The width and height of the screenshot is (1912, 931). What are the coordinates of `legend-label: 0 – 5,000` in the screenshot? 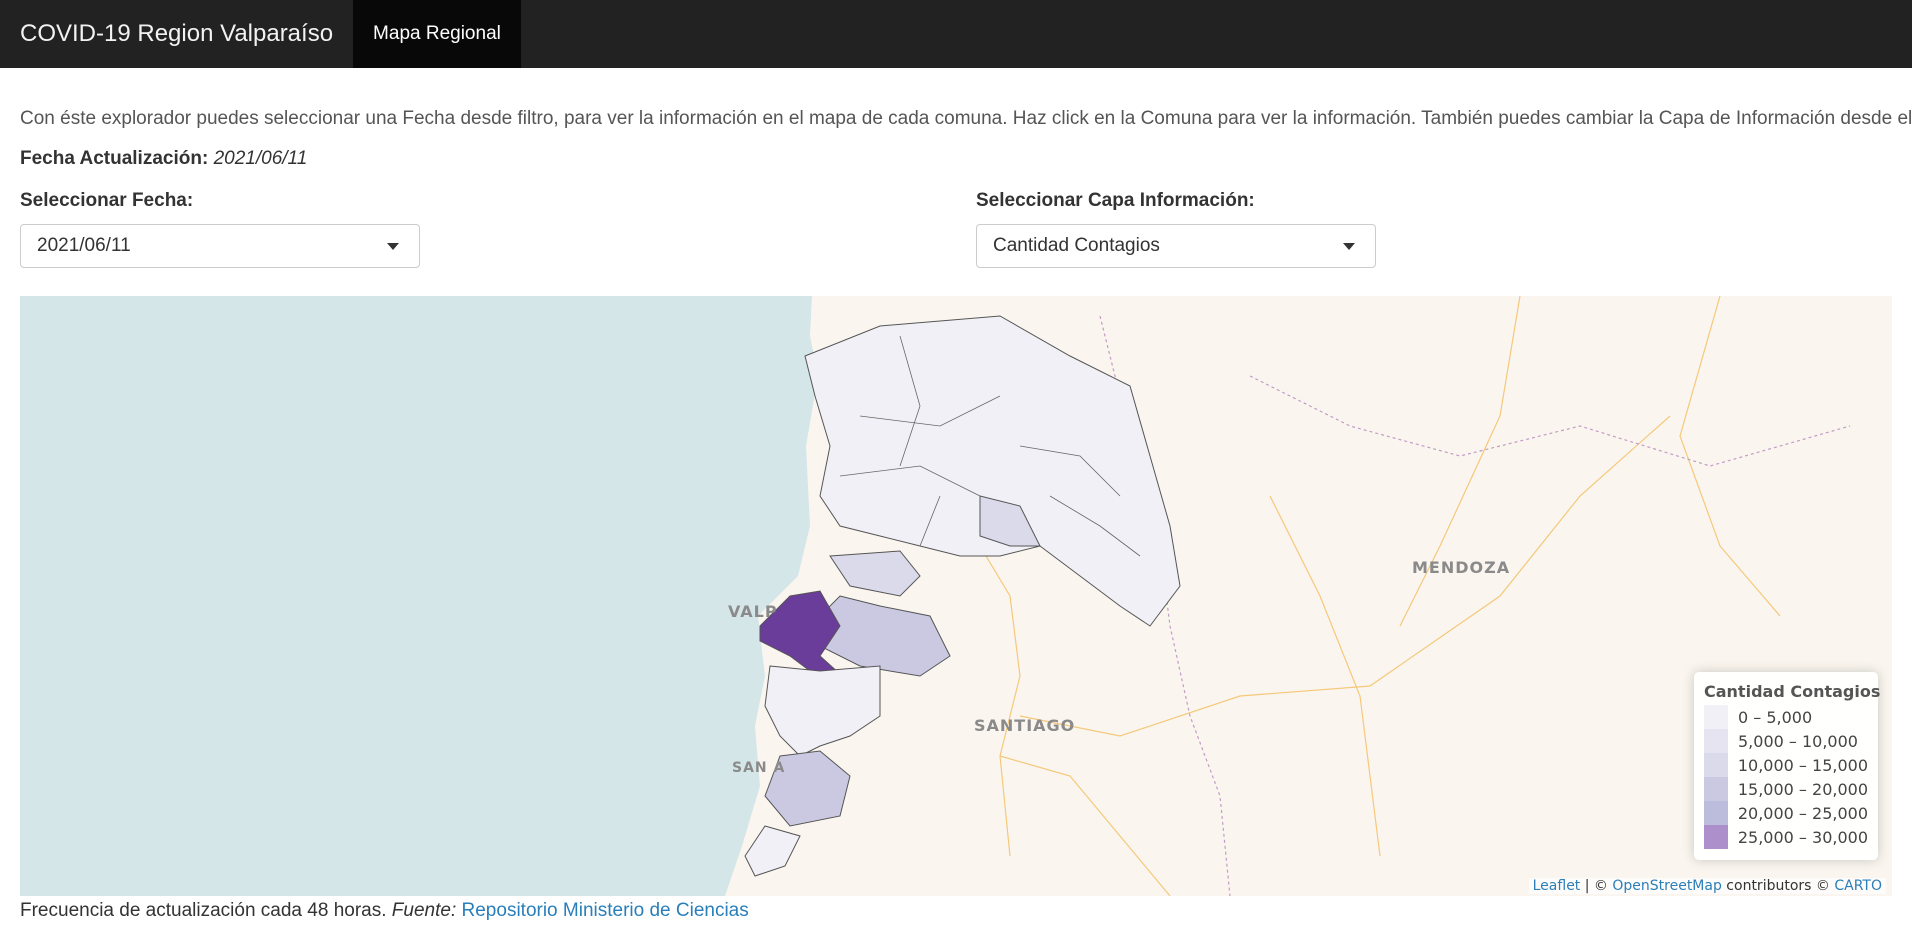 It's located at (1775, 717).